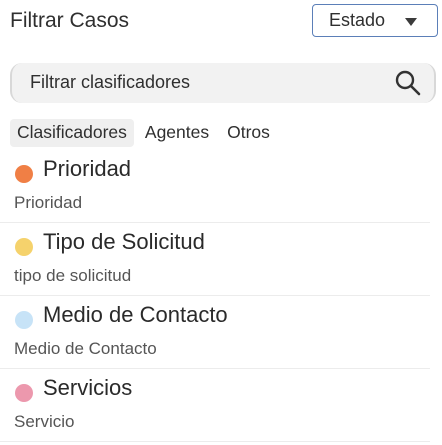 The height and width of the screenshot is (445, 442). Describe the element at coordinates (110, 82) in the screenshot. I see `search-input: Filtrar clasificadores` at that location.